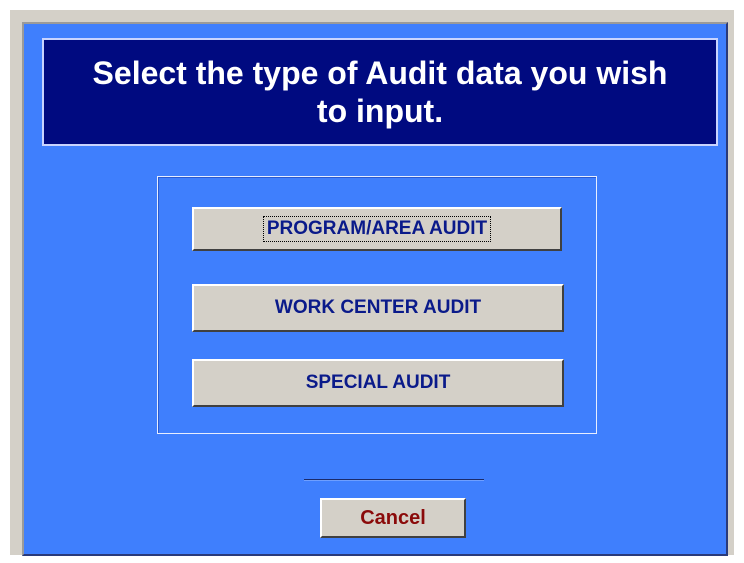  I want to click on cancel-label: Cancel, so click(393, 517).